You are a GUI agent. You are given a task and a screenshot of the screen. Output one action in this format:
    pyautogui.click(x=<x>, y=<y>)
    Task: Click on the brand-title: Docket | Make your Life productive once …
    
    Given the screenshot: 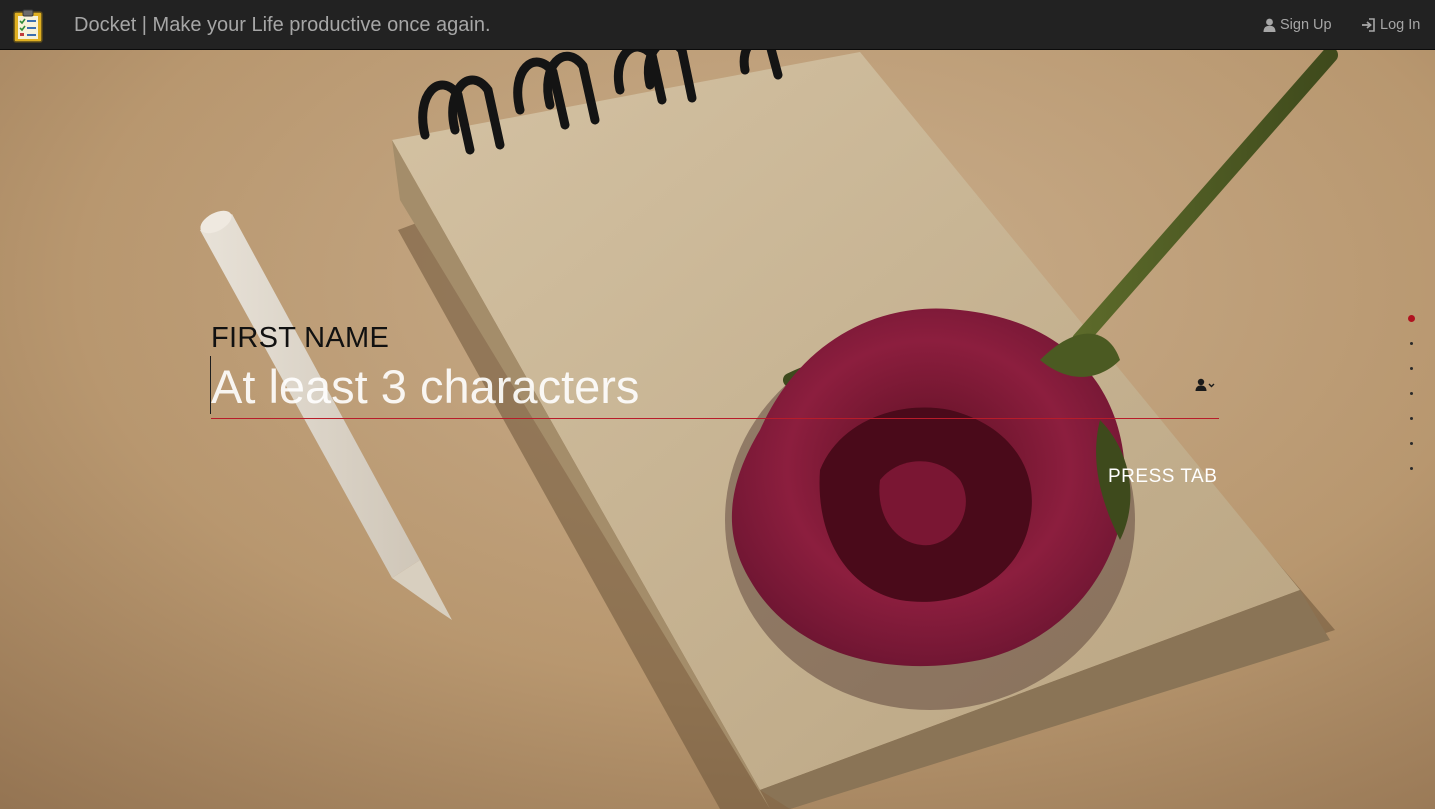 What is the action you would take?
    pyautogui.click(x=282, y=25)
    